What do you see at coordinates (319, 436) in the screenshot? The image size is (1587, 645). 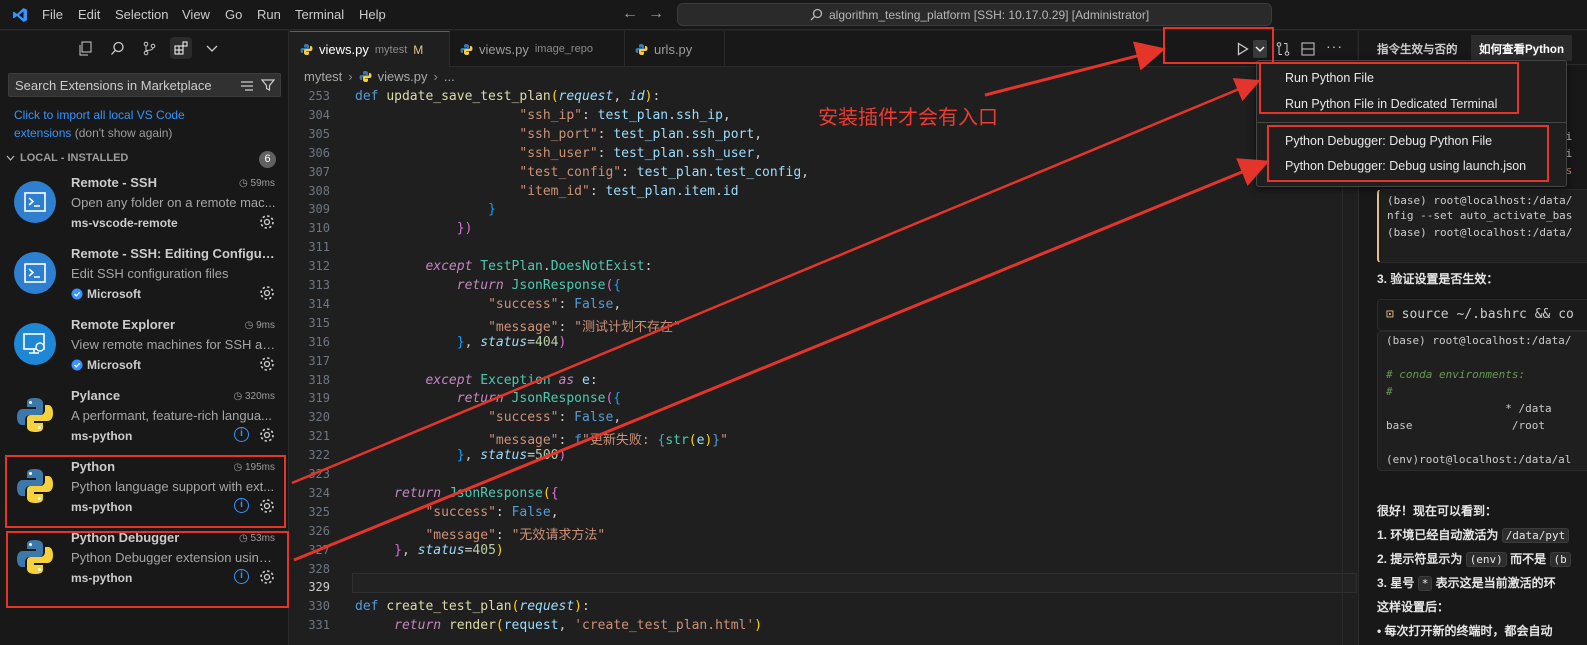 I see `line-number: 321` at bounding box center [319, 436].